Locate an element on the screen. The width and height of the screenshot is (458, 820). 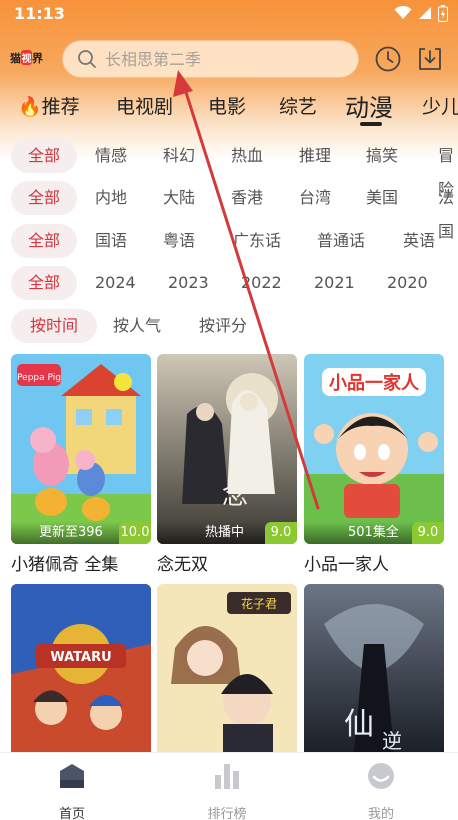
svg-text: 仙 is located at coordinates (359, 724).